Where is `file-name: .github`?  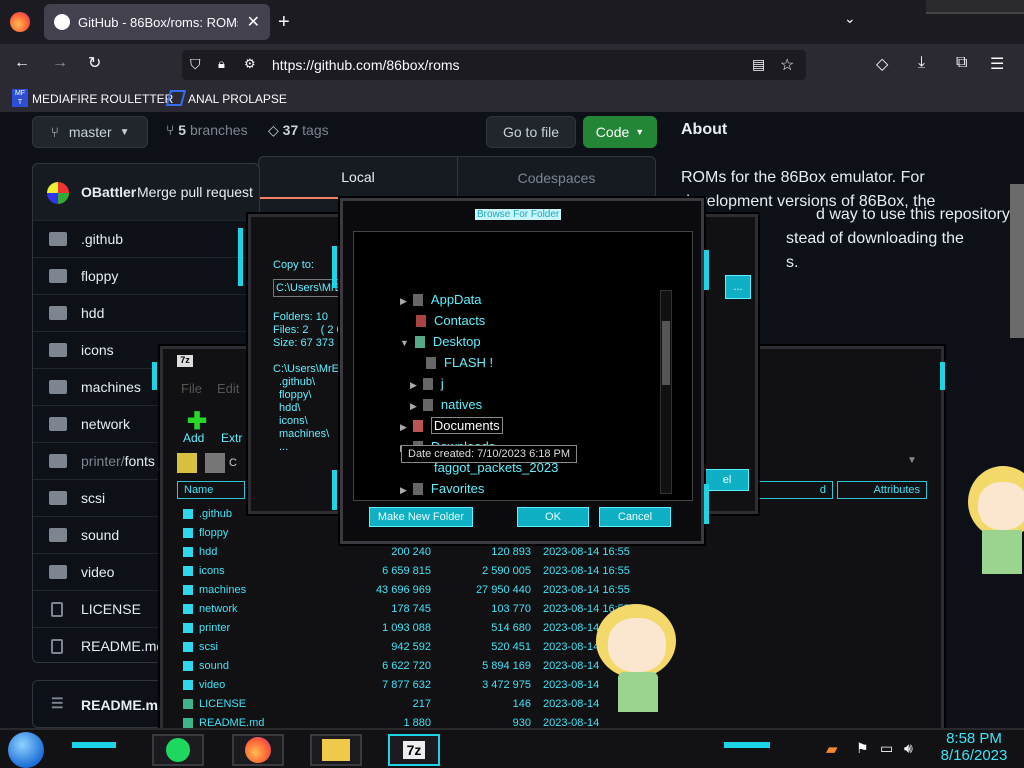 file-name: .github is located at coordinates (102, 239).